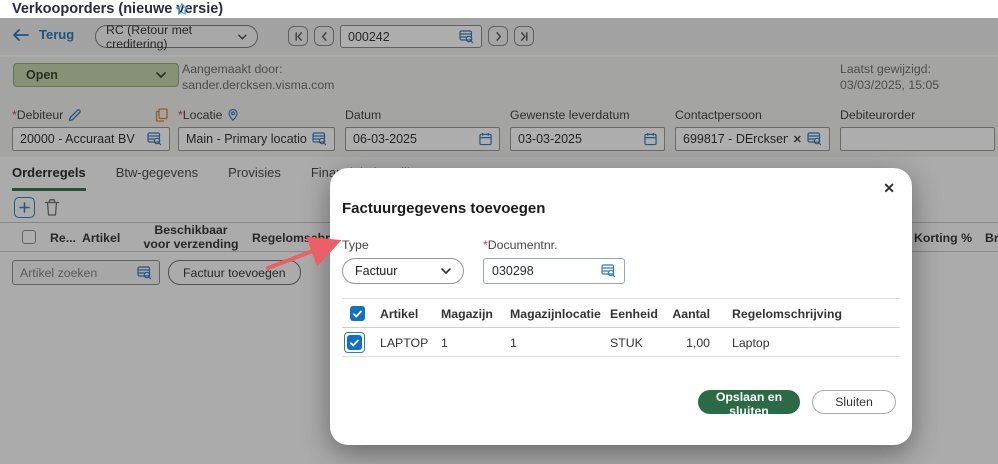  What do you see at coordinates (513, 343) in the screenshot?
I see `cell-magazijnlocatie: 1` at bounding box center [513, 343].